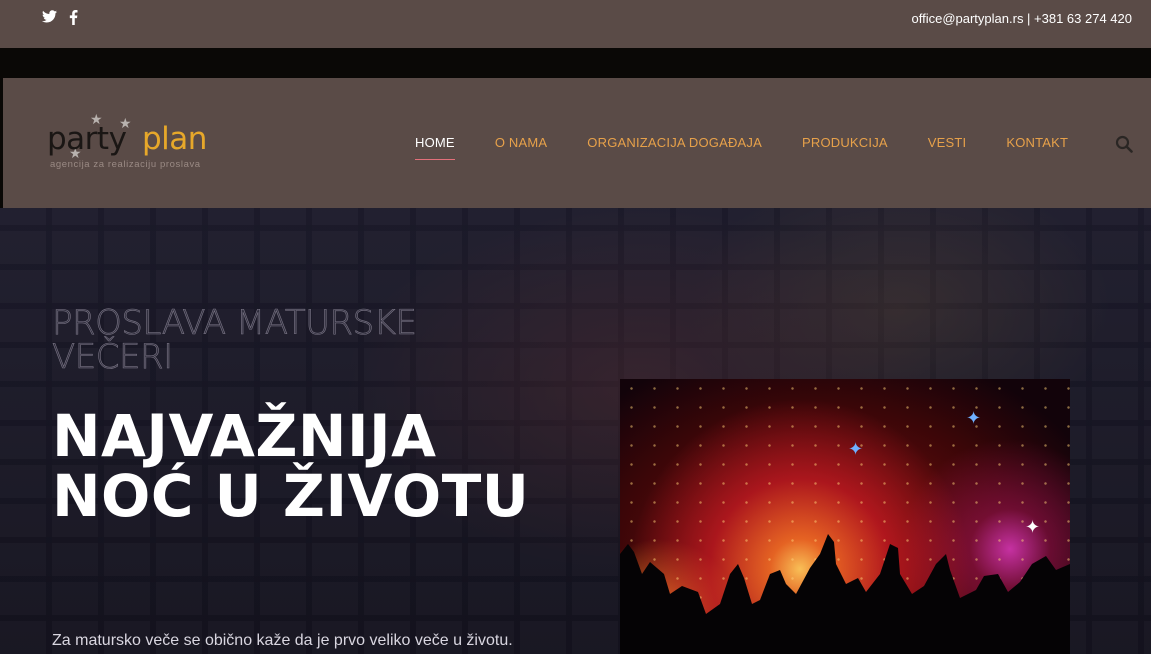 Image resolution: width=1151 pixels, height=654 pixels. What do you see at coordinates (291, 466) in the screenshot?
I see `hero-headline: NAJVAŽNIJA NOĆ U ŽIVOTU` at bounding box center [291, 466].